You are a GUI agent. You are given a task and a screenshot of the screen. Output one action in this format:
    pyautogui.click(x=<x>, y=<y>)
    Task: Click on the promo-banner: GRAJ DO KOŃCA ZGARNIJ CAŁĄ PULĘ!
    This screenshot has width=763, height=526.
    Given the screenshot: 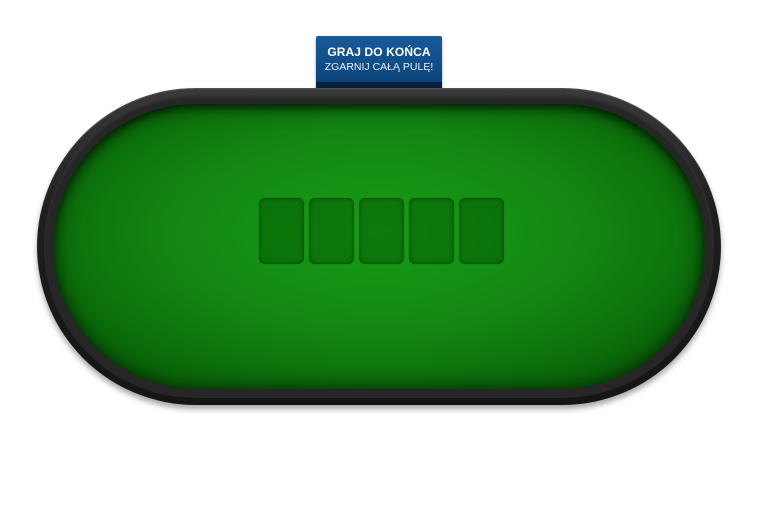 What is the action you would take?
    pyautogui.click(x=379, y=62)
    